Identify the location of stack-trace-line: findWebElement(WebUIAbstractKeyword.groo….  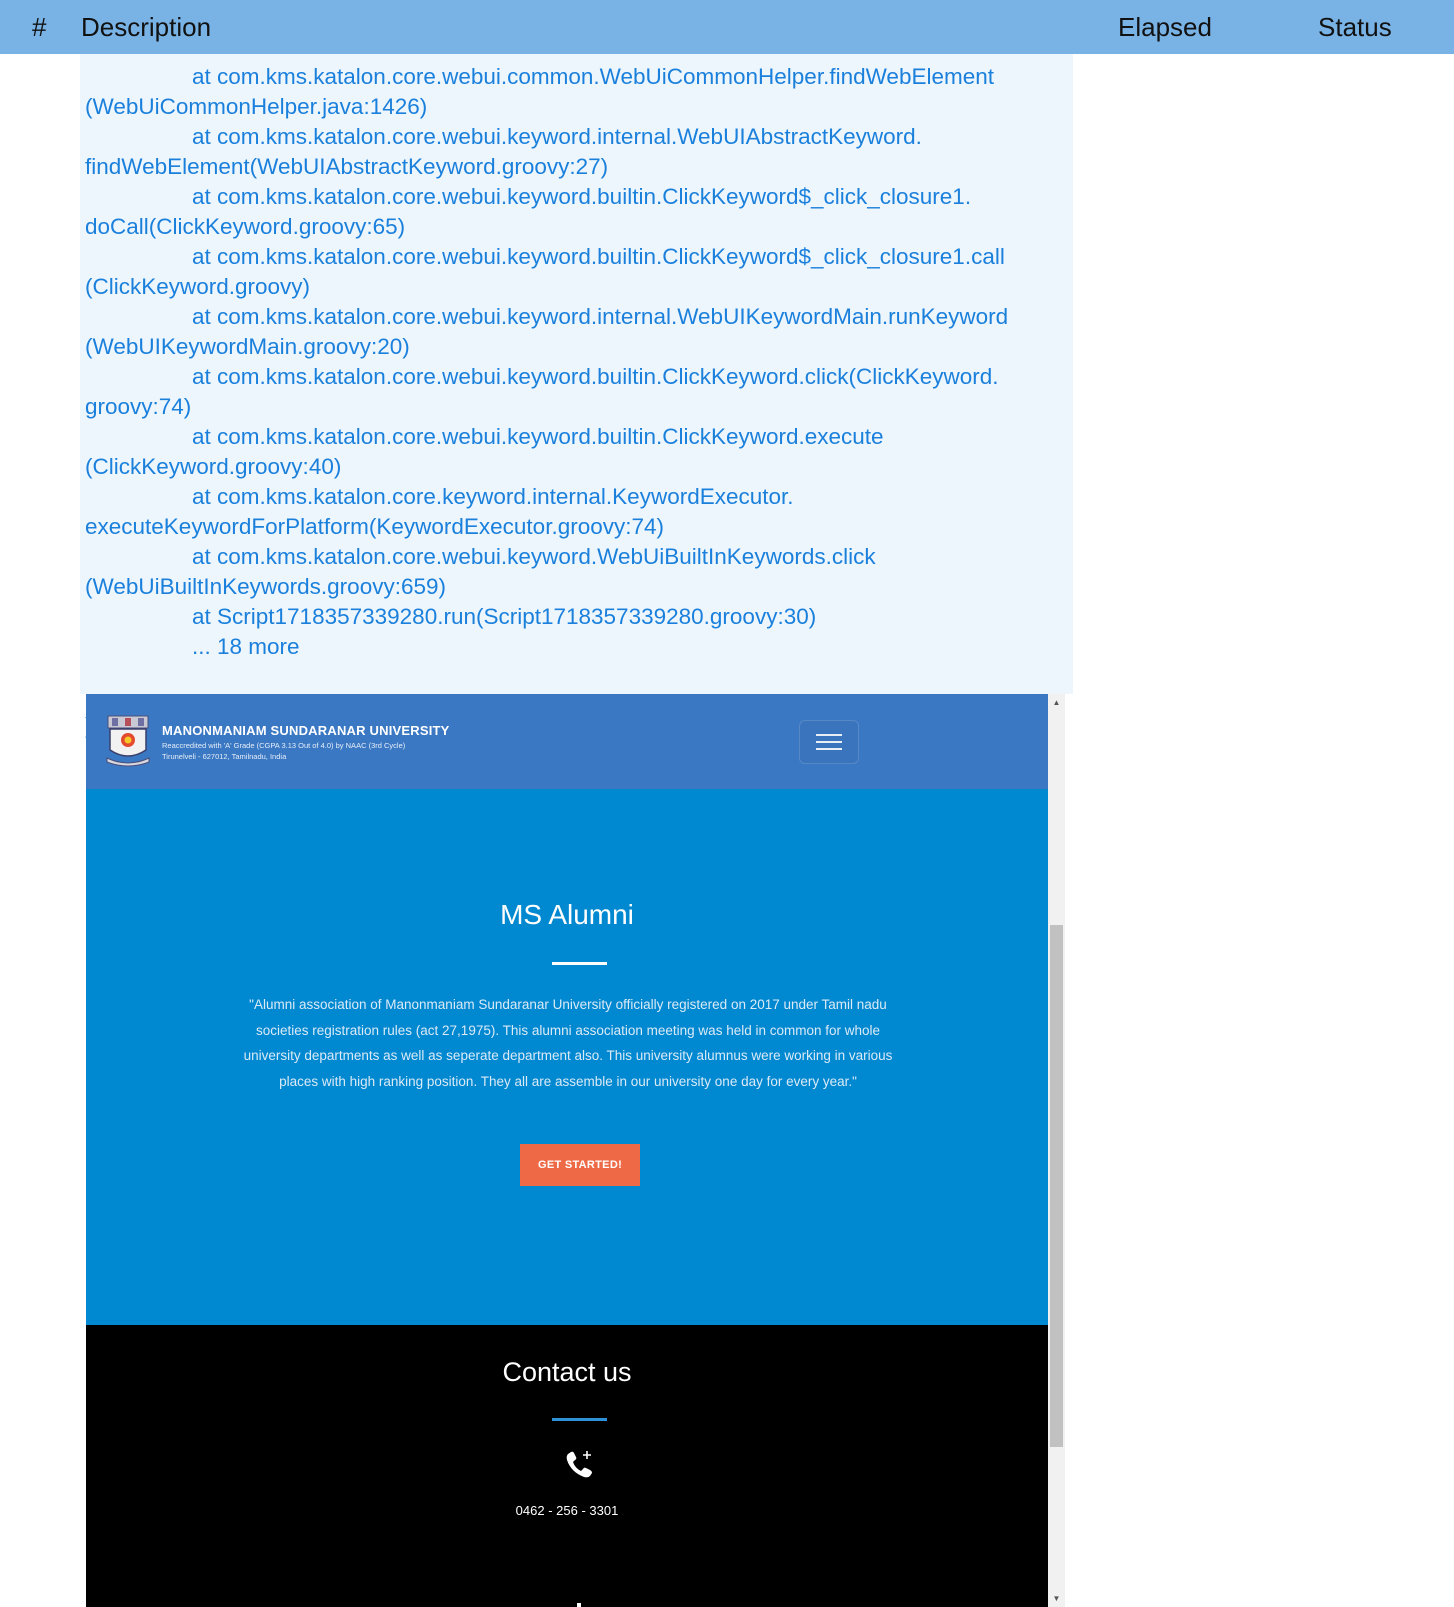
(347, 166).